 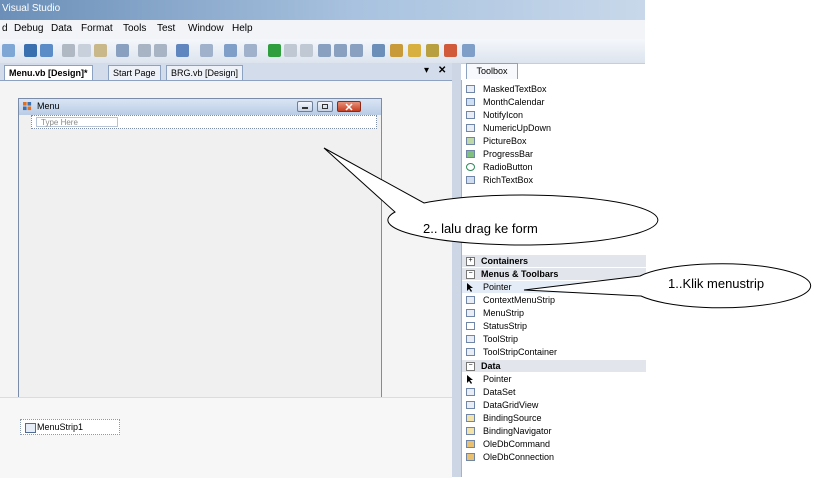 I want to click on callout-drag-text: 2.. lalu drag ke form, so click(x=480, y=228).